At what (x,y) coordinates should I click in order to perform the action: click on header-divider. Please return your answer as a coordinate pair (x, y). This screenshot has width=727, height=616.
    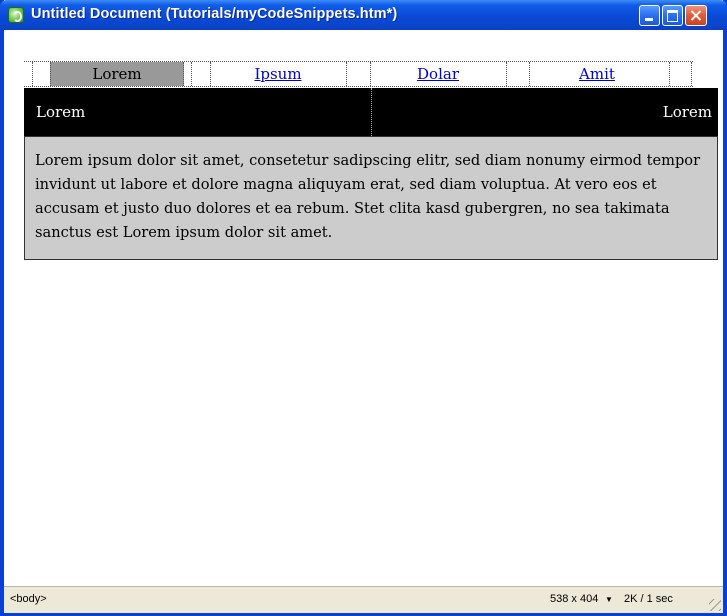
    Looking at the image, I should click on (371, 112).